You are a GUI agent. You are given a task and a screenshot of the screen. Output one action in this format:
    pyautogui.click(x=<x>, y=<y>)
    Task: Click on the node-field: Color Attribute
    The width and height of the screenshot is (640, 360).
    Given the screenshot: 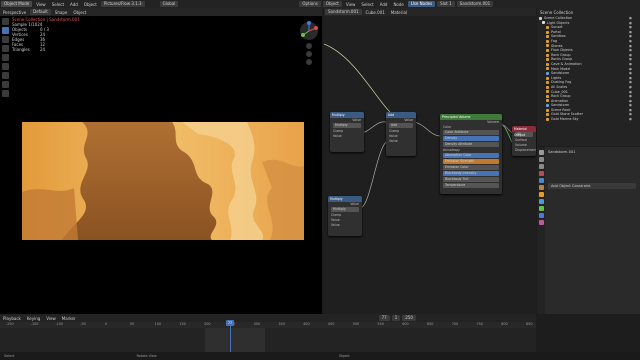 What is the action you would take?
    pyautogui.click(x=471, y=132)
    